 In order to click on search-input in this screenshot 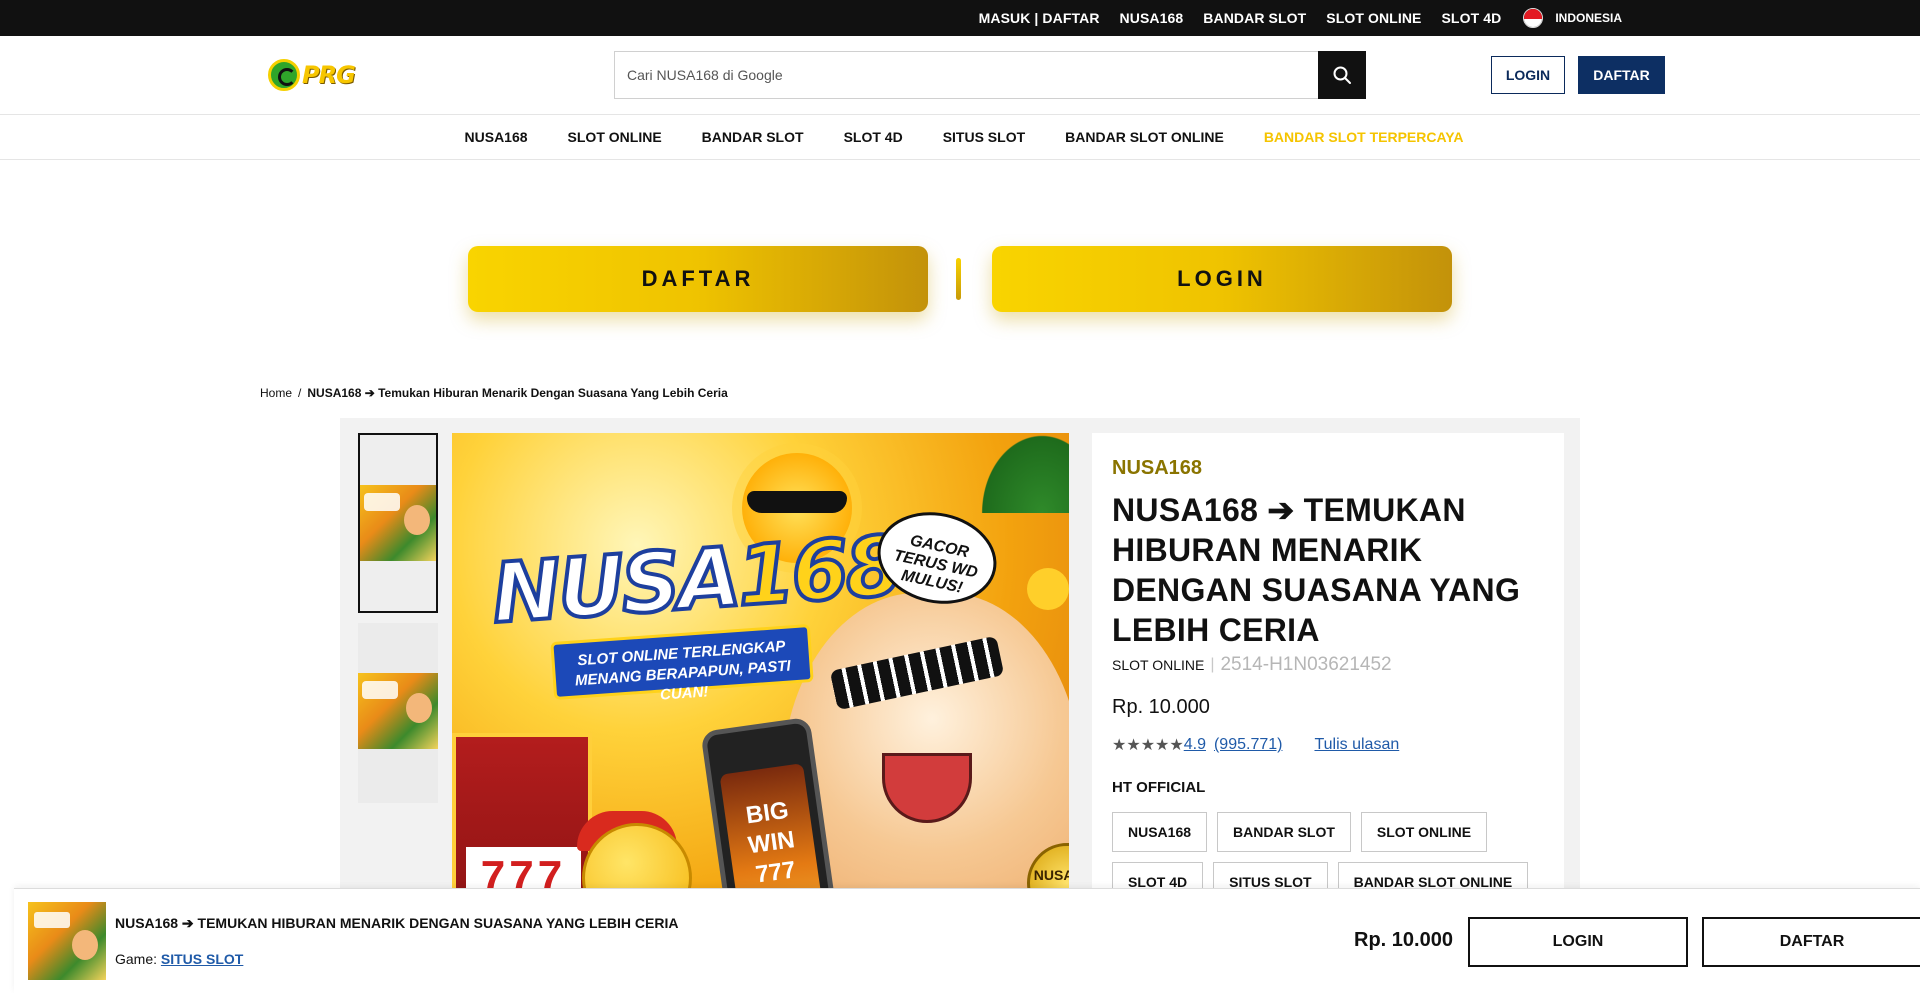, I will do `click(966, 75)`.